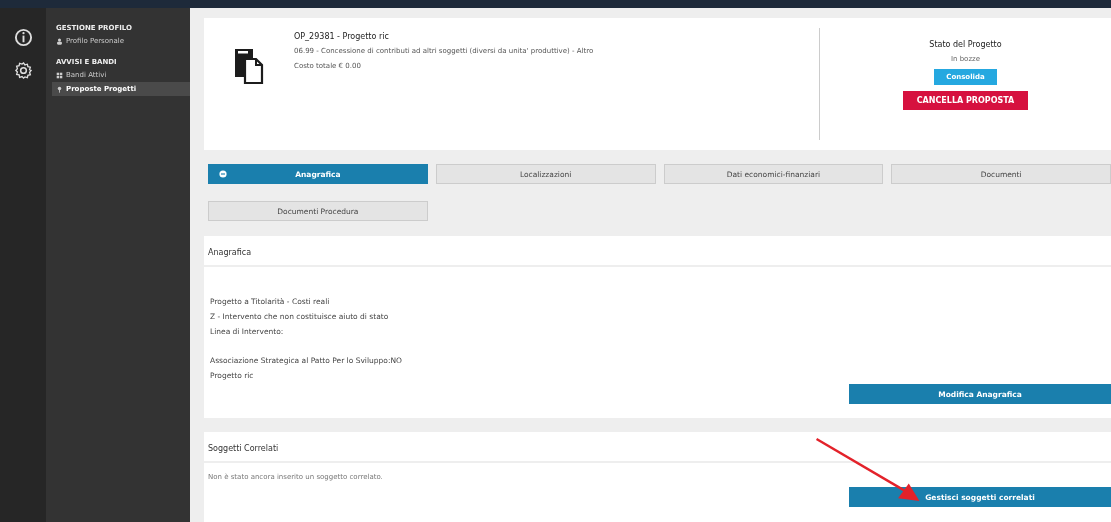  I want to click on delete-button: CANCELLA PROPOSTA, so click(965, 100).